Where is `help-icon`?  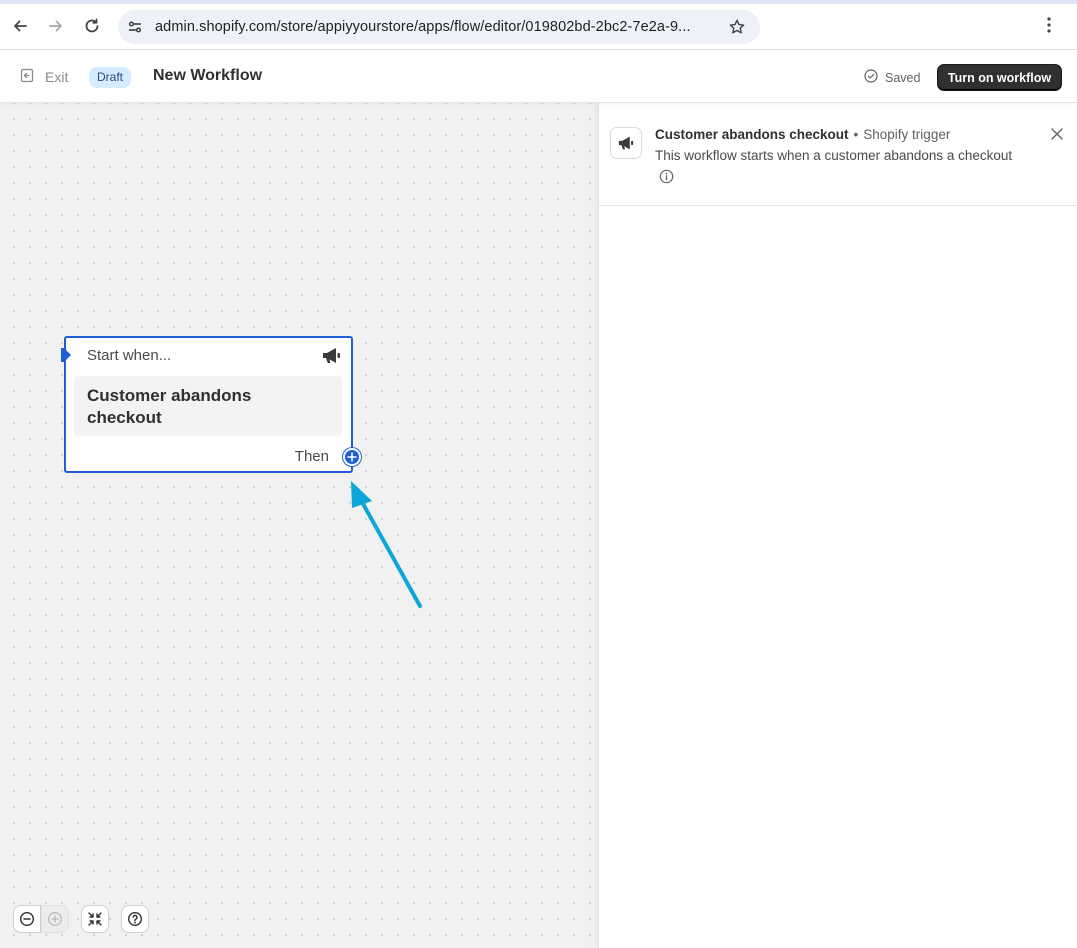 help-icon is located at coordinates (135, 919).